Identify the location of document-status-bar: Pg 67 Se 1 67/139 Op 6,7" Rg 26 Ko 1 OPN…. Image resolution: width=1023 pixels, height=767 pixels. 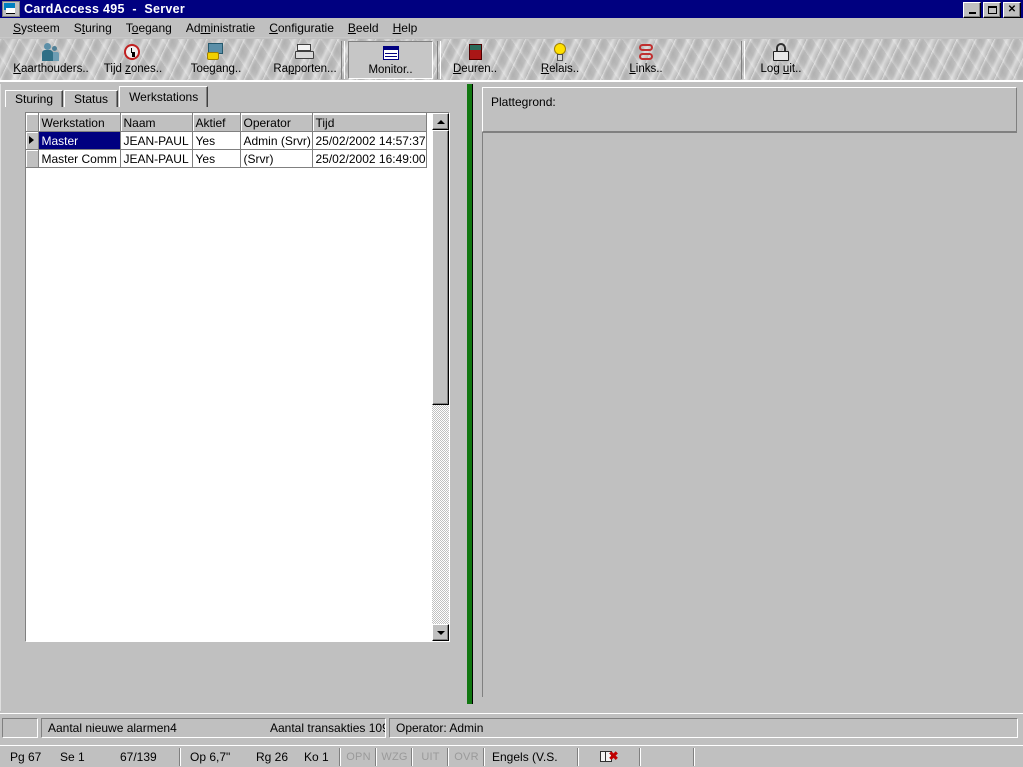
(511, 756).